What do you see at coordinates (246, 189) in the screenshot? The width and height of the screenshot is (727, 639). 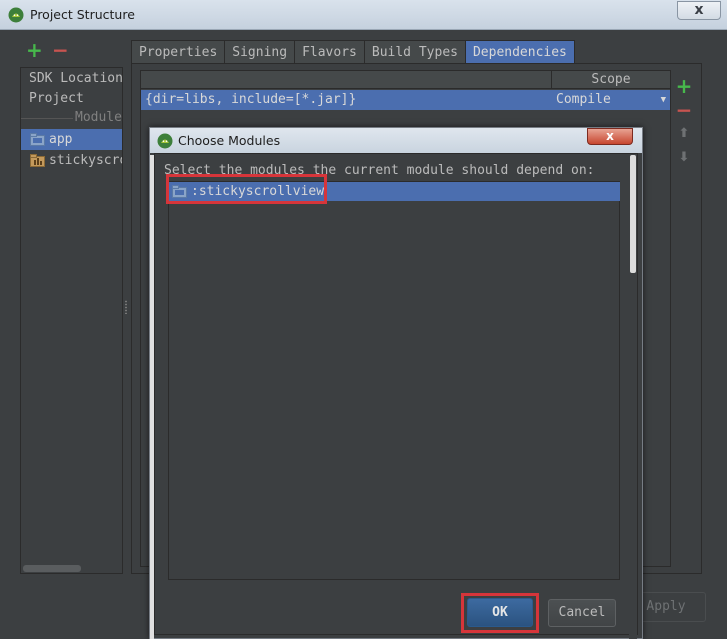 I see `annotation-highlight-module` at bounding box center [246, 189].